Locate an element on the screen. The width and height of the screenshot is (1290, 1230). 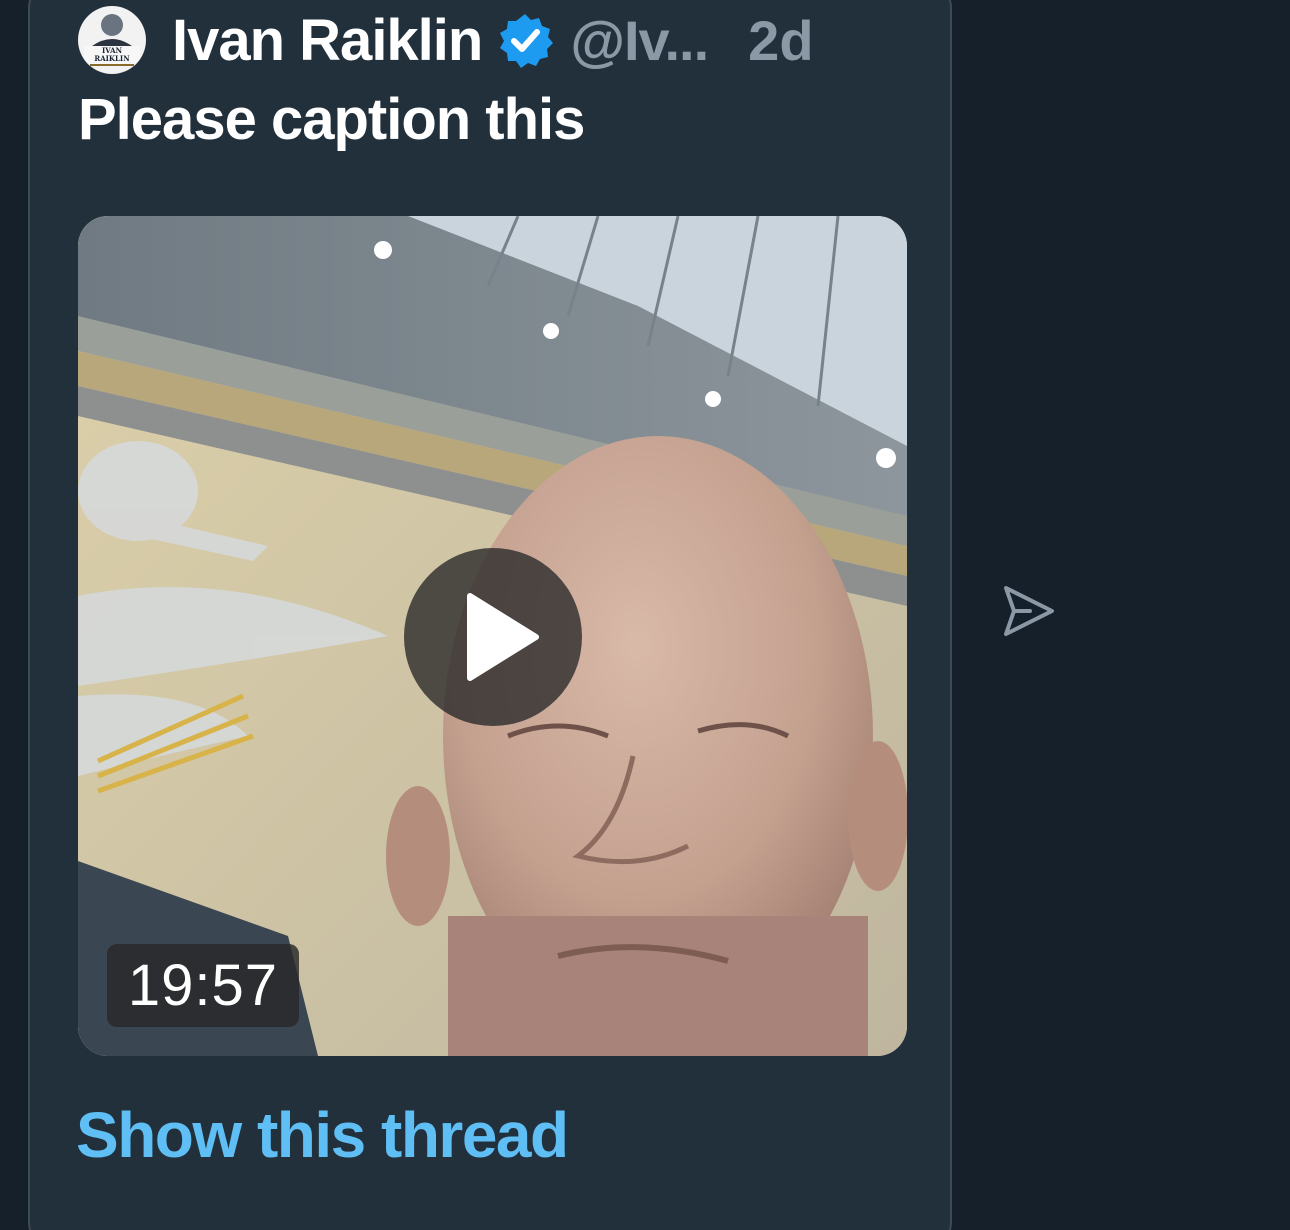
tweet-text: Please caption this is located at coordinates (331, 119).